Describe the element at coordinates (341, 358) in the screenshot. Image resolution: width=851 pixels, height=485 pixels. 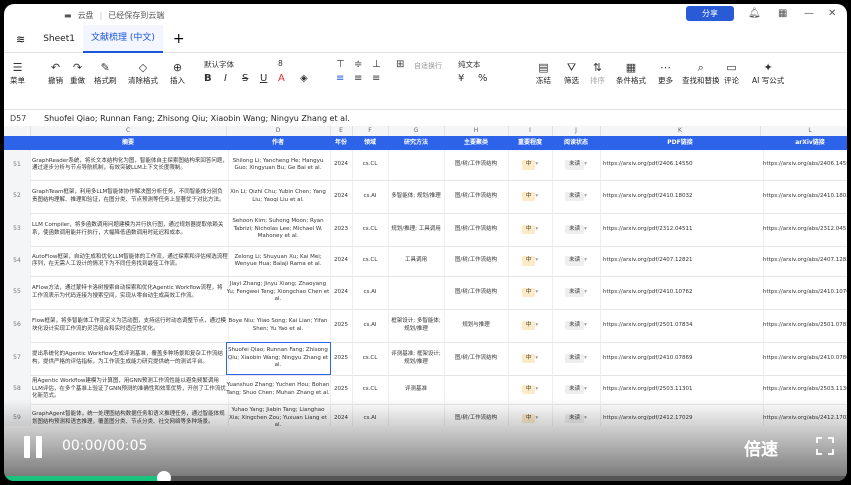
I see `cell-year: 2025` at that location.